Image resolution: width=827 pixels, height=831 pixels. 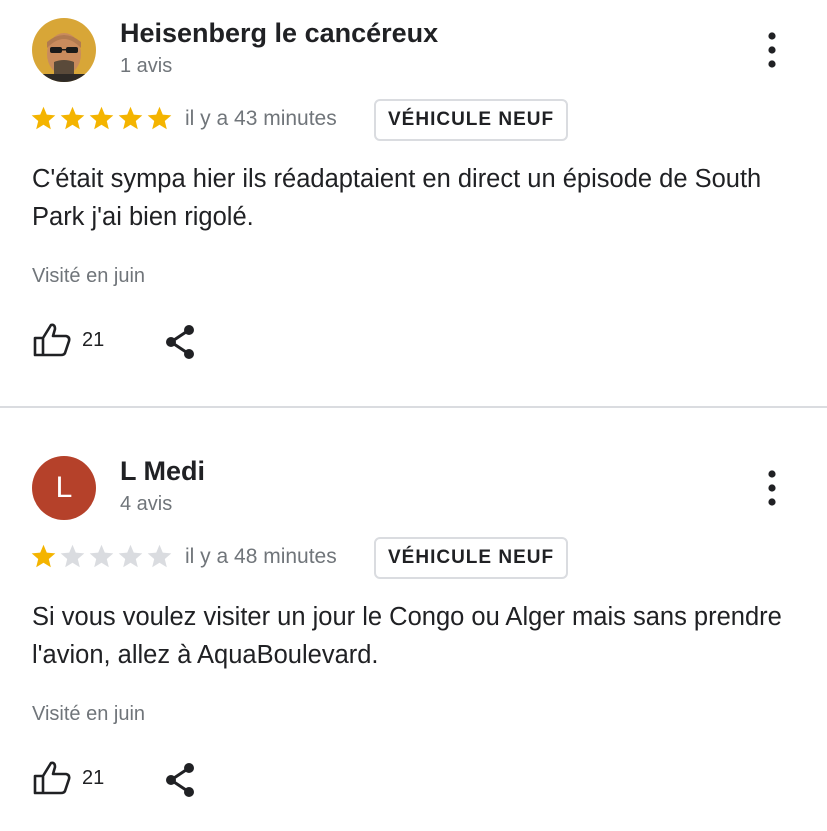 What do you see at coordinates (261, 556) in the screenshot?
I see `review-time: il y a 48 minutes` at bounding box center [261, 556].